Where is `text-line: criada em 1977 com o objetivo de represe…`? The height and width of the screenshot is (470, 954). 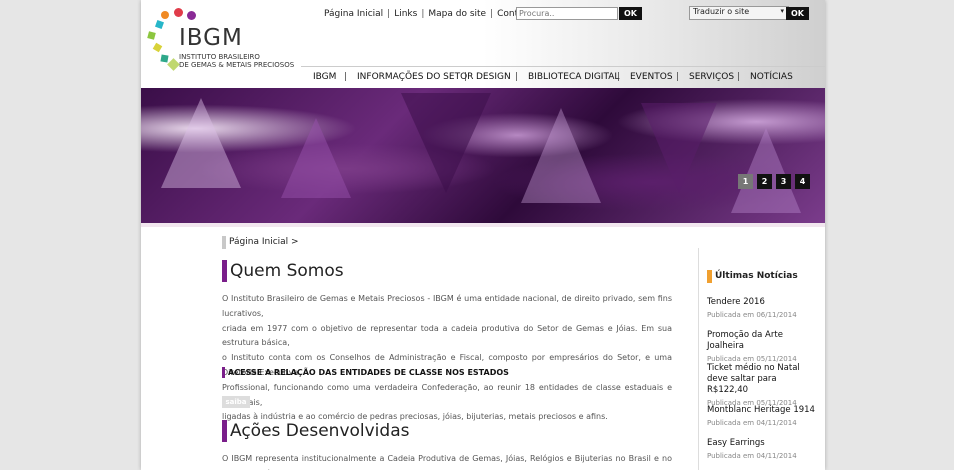 text-line: criada em 1977 com o objetivo de represe… is located at coordinates (447, 335).